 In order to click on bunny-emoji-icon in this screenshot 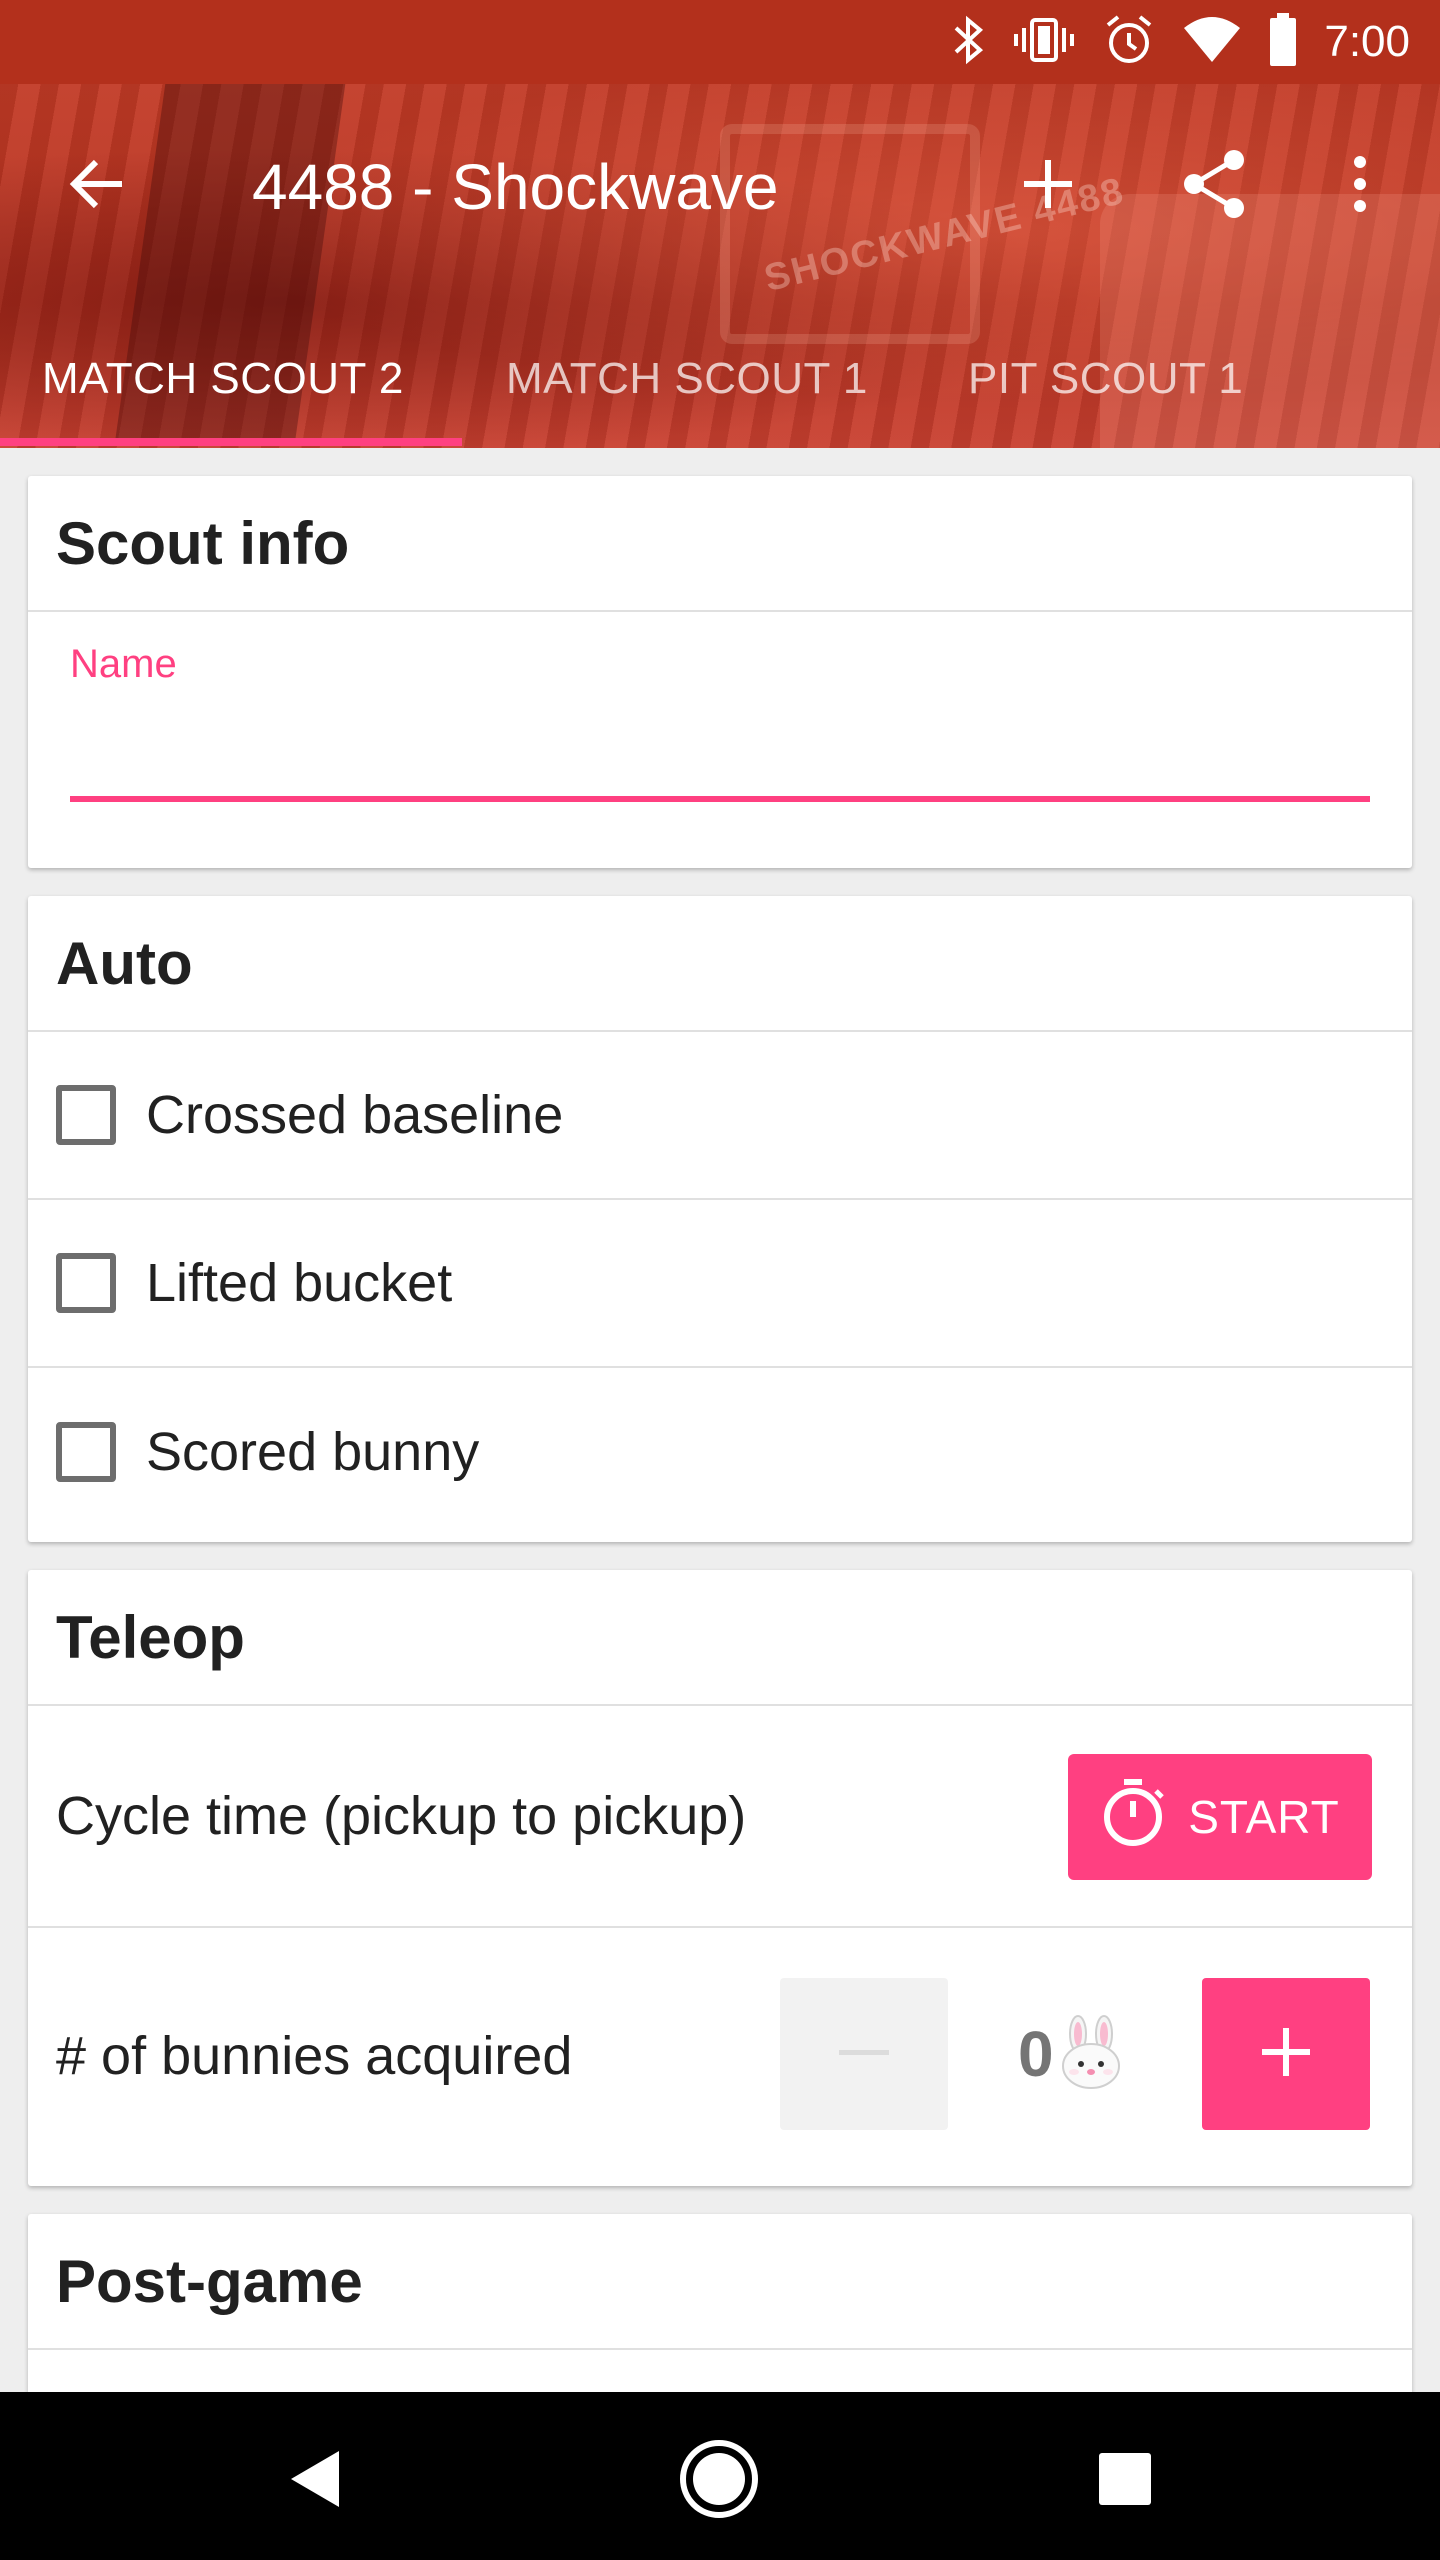, I will do `click(1091, 2054)`.